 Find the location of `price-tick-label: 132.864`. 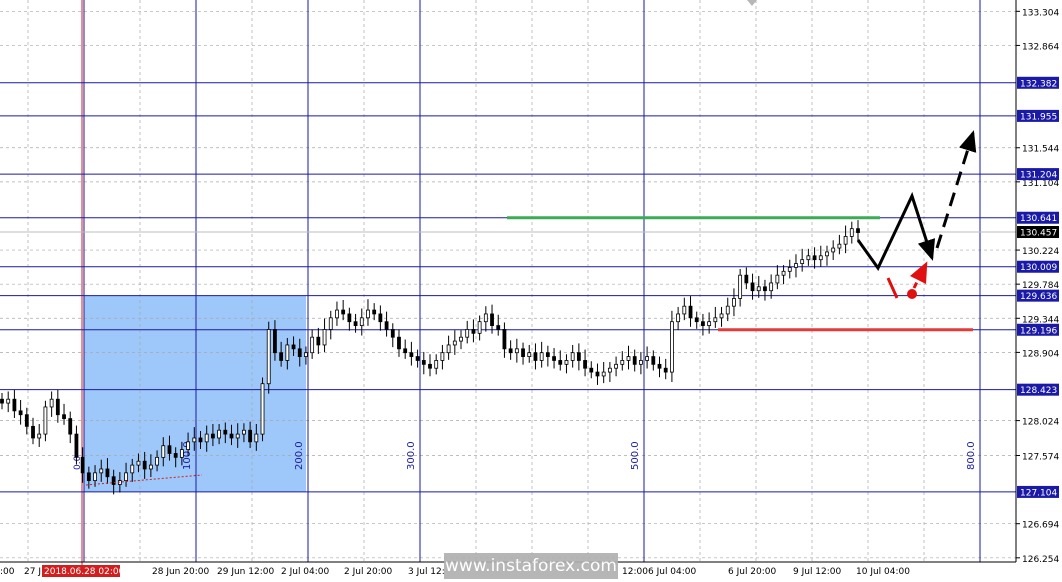

price-tick-label: 132.864 is located at coordinates (1040, 47).